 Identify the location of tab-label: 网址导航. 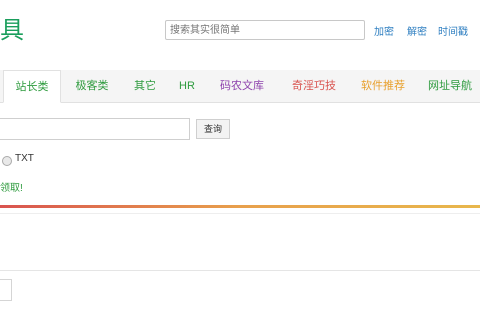
(450, 86).